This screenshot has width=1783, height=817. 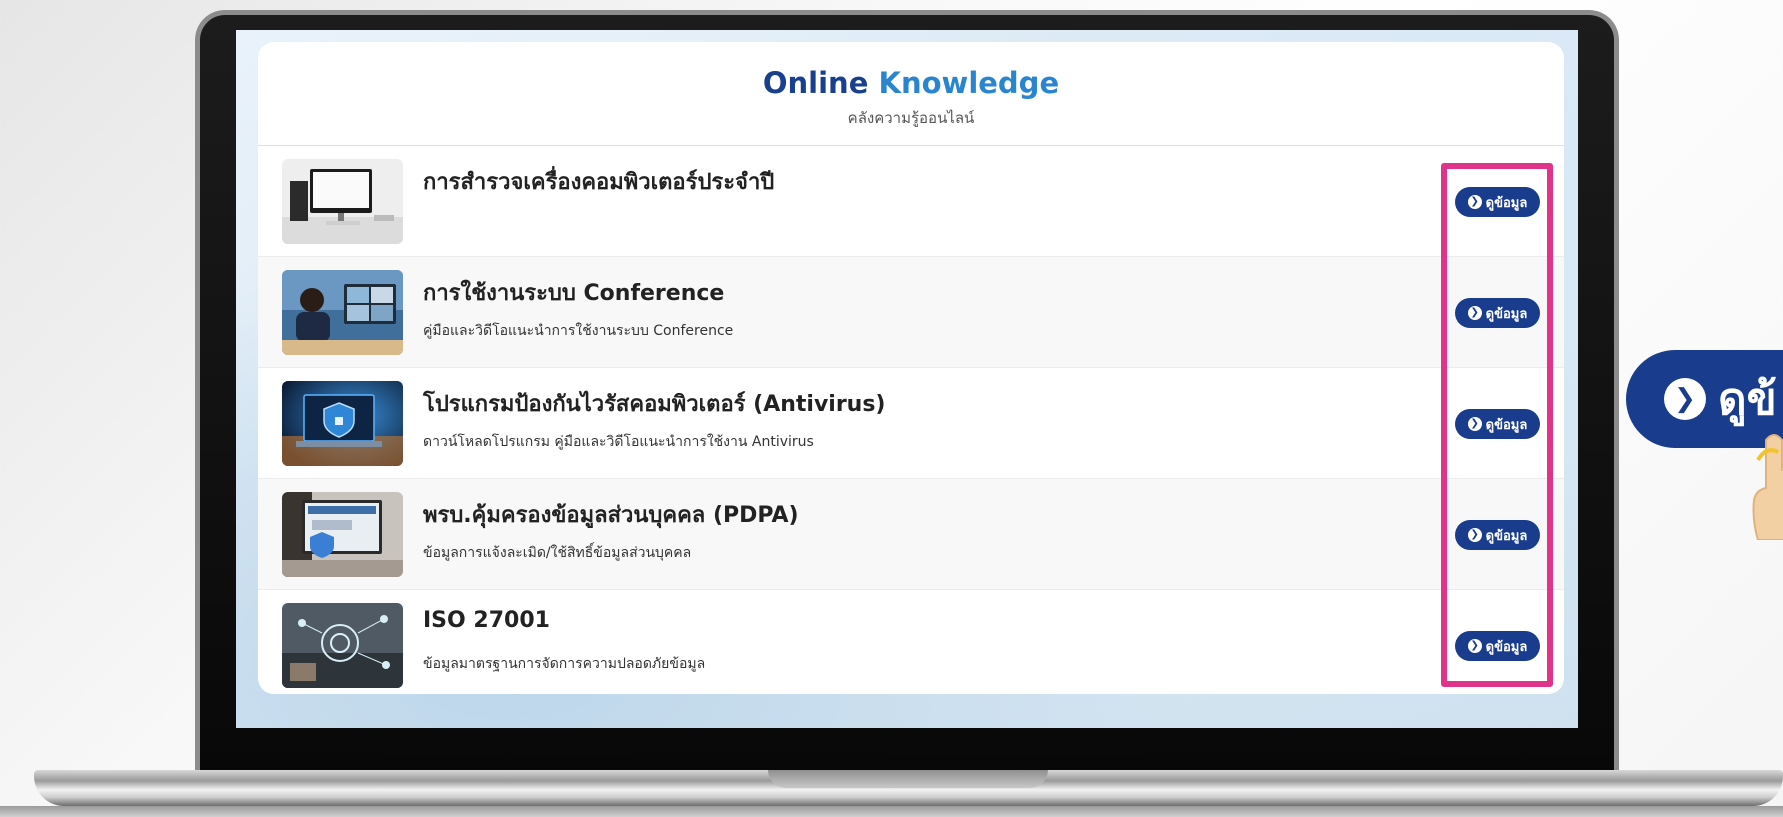 What do you see at coordinates (908, 779) in the screenshot?
I see `laptop-notch` at bounding box center [908, 779].